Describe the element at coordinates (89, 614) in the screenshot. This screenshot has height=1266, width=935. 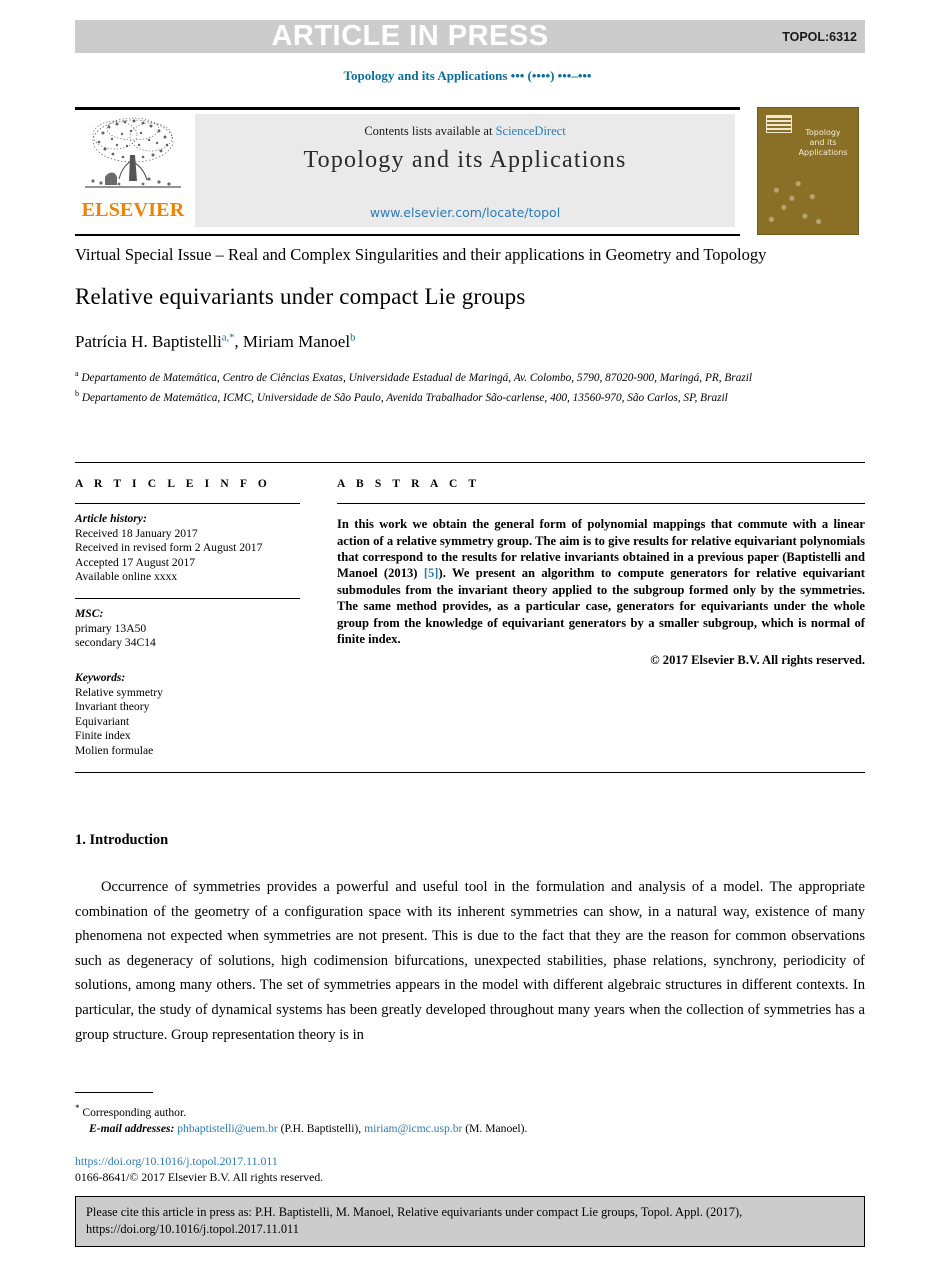
I see `msc-label: MSC:` at that location.